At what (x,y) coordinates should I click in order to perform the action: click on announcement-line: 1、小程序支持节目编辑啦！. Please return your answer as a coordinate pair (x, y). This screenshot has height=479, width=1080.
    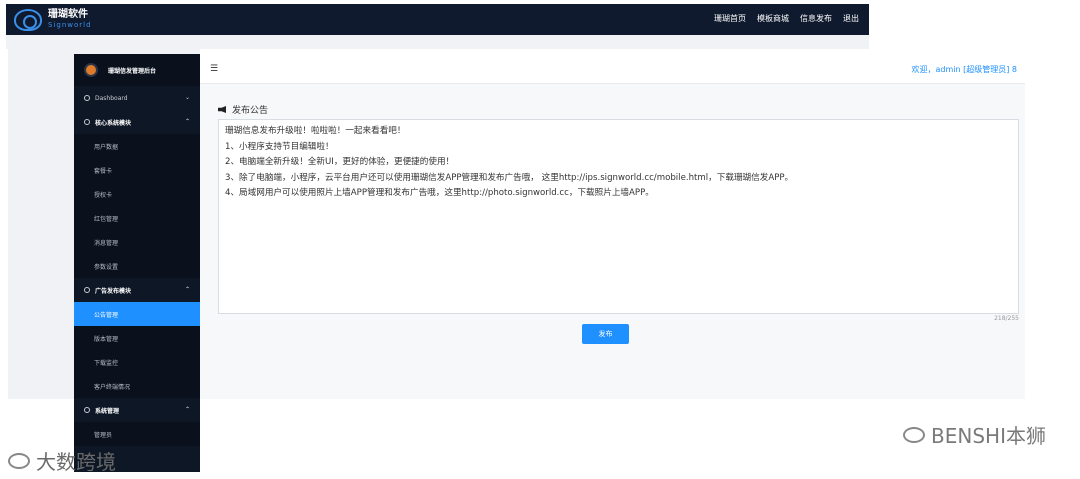
    Looking at the image, I should click on (279, 146).